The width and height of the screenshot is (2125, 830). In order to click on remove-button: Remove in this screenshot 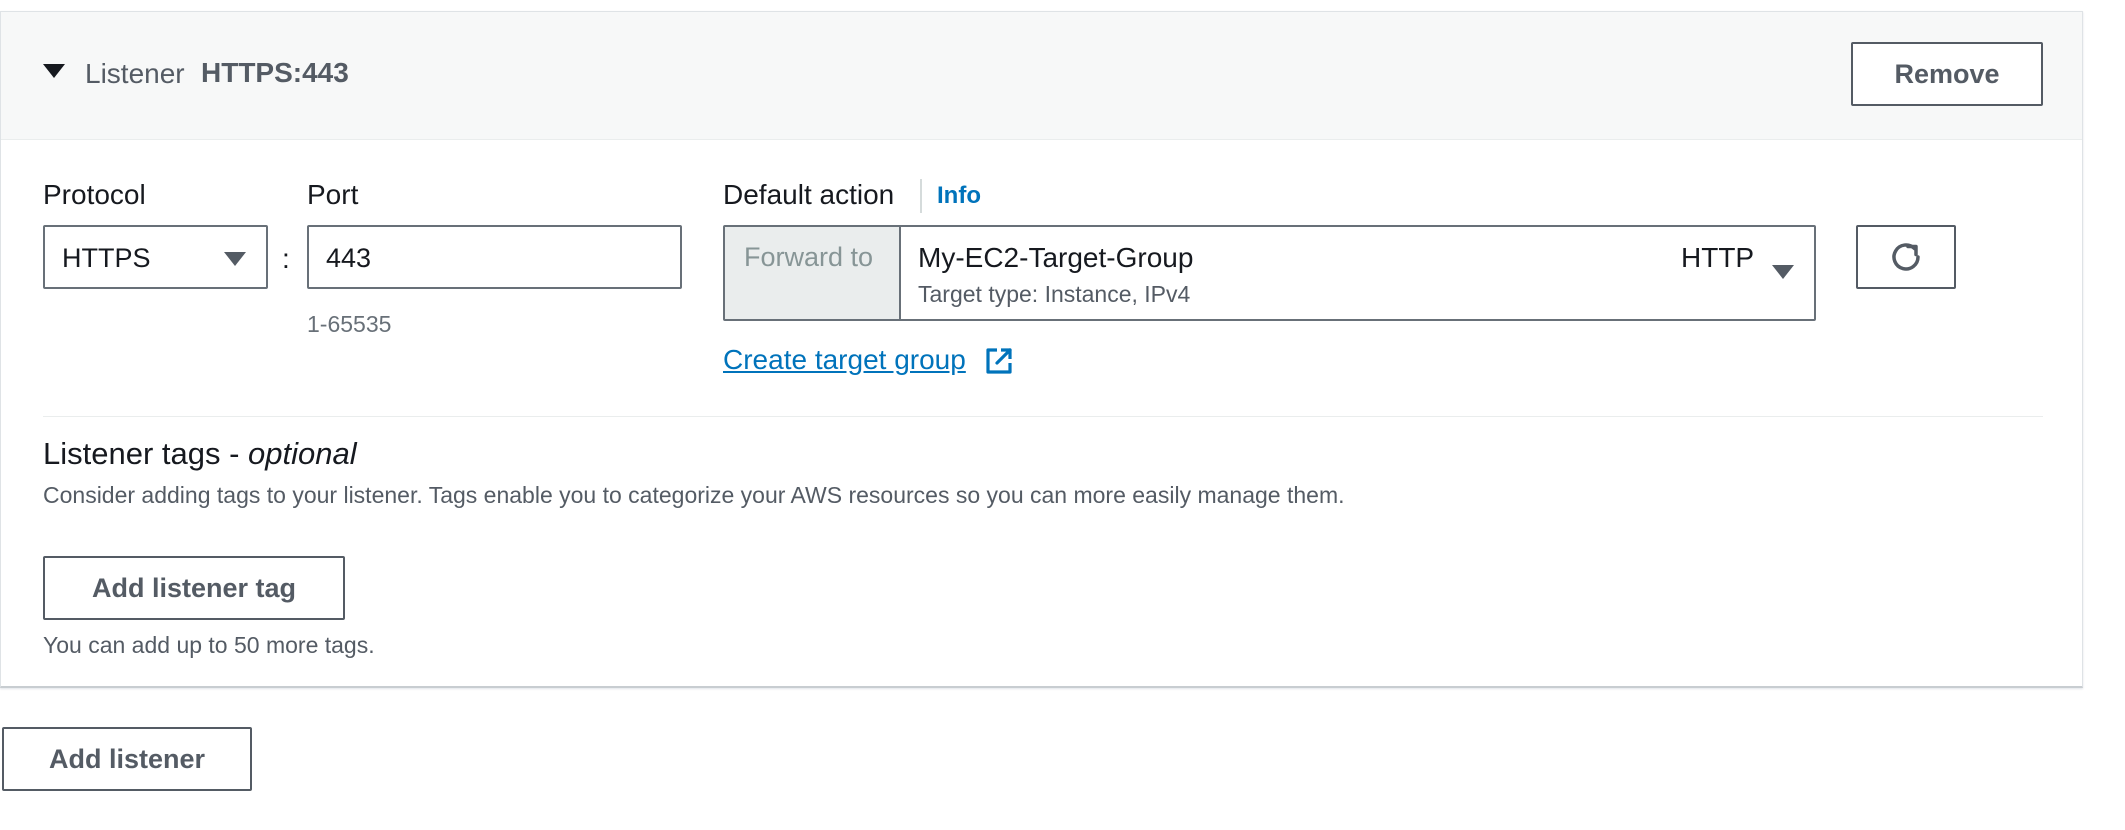, I will do `click(1947, 74)`.